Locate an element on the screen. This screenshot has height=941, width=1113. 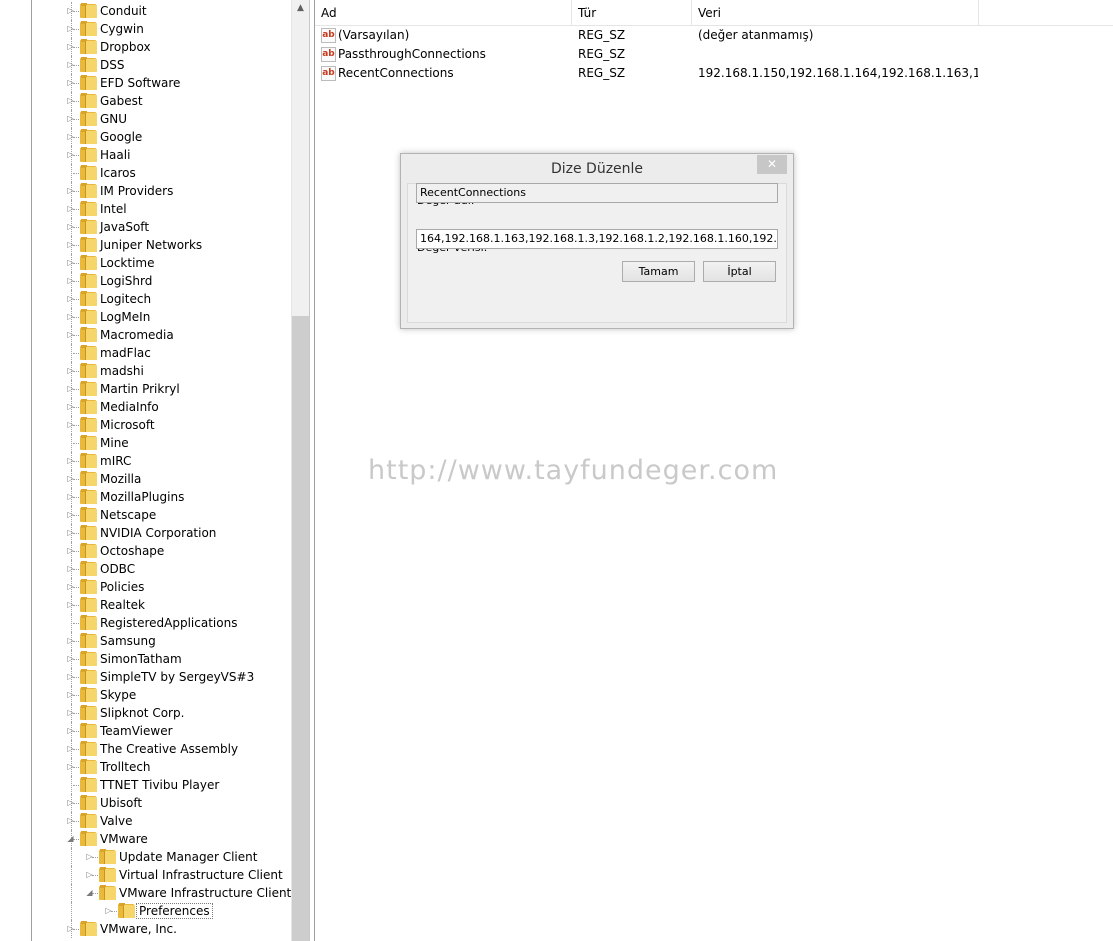
tree-item-label: madFlac is located at coordinates (125, 353).